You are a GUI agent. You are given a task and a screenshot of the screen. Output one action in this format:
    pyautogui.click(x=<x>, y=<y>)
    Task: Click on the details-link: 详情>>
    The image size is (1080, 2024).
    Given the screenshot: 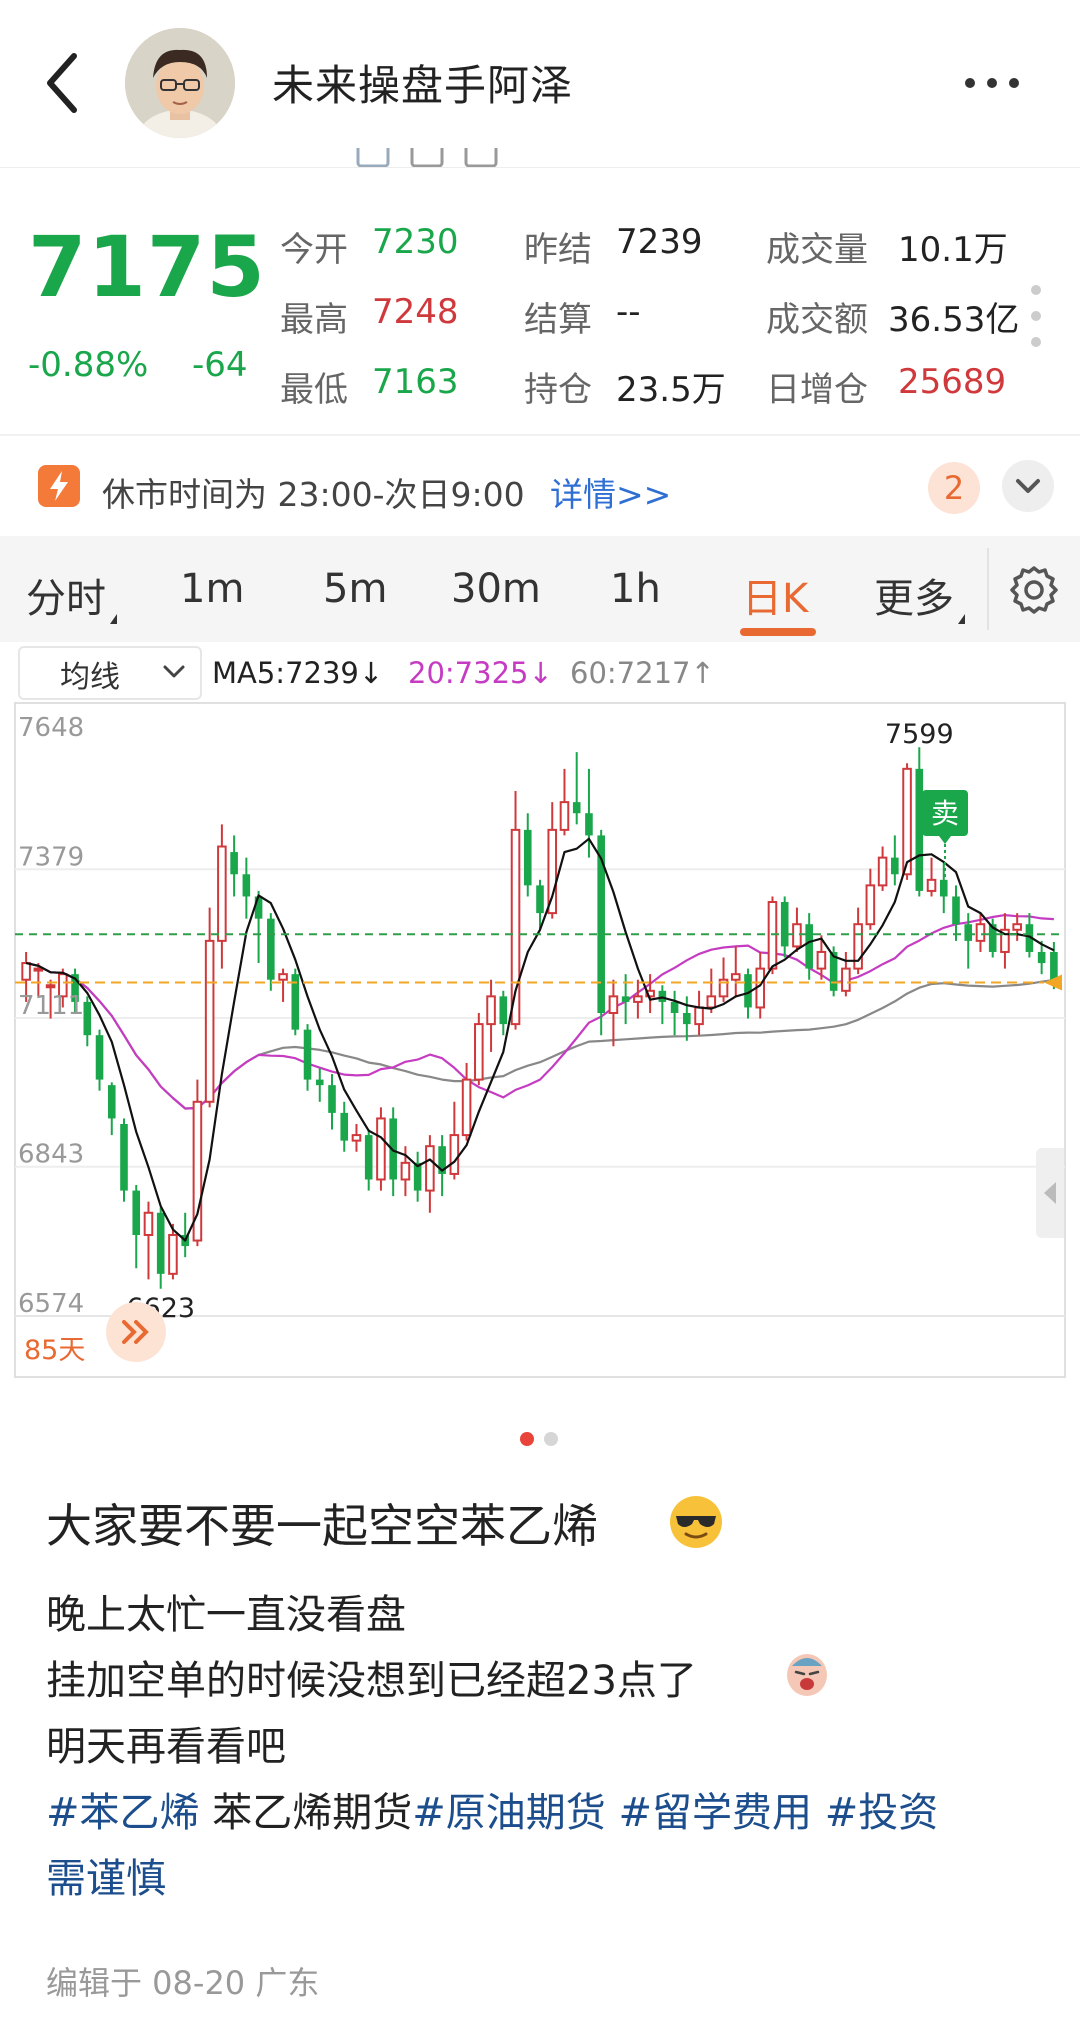 What is the action you would take?
    pyautogui.click(x=610, y=492)
    